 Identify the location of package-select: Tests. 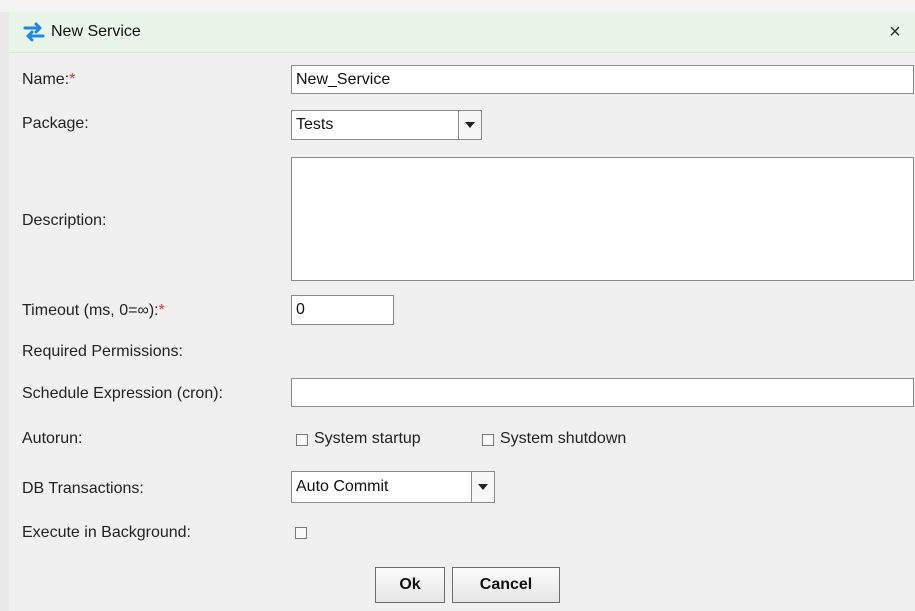
(386, 125).